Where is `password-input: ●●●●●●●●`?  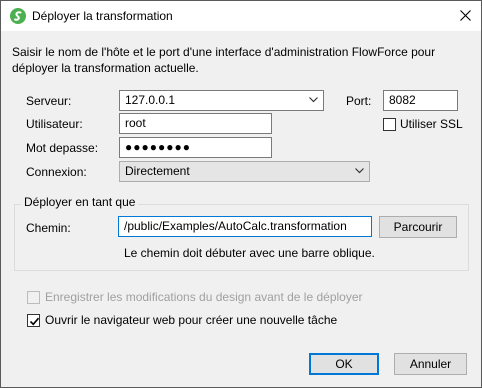
password-input: ●●●●●●●● is located at coordinates (195, 147).